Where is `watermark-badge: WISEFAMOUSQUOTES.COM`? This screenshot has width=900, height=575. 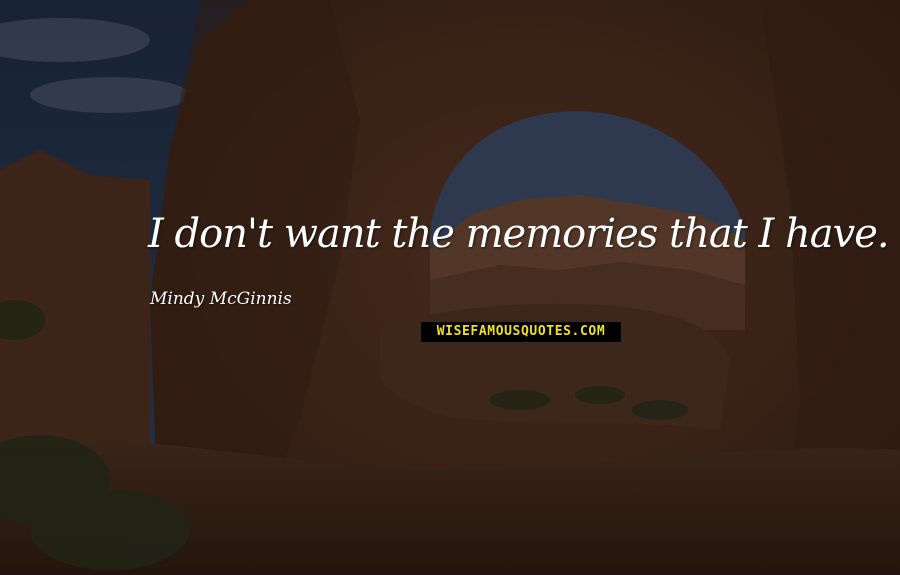 watermark-badge: WISEFAMOUSQUOTES.COM is located at coordinates (521, 332).